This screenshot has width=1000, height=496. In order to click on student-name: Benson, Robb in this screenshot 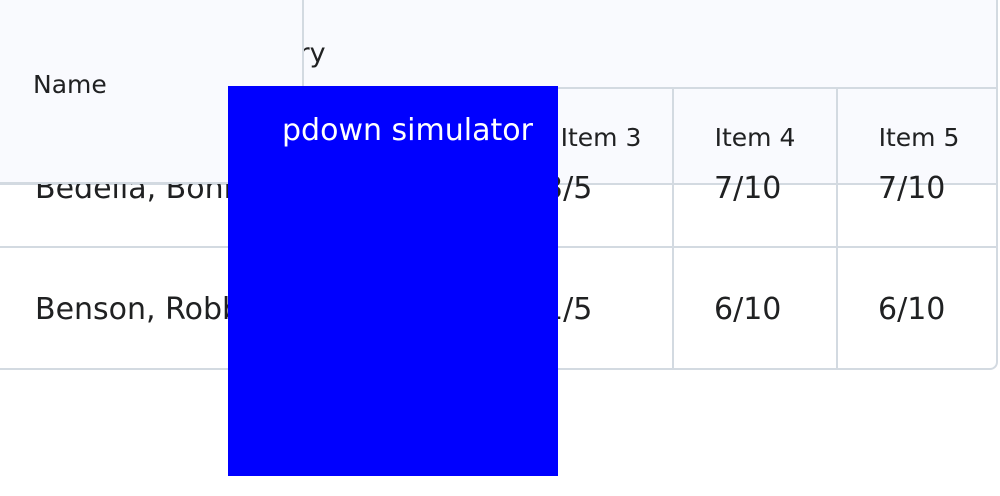, I will do `click(138, 310)`.